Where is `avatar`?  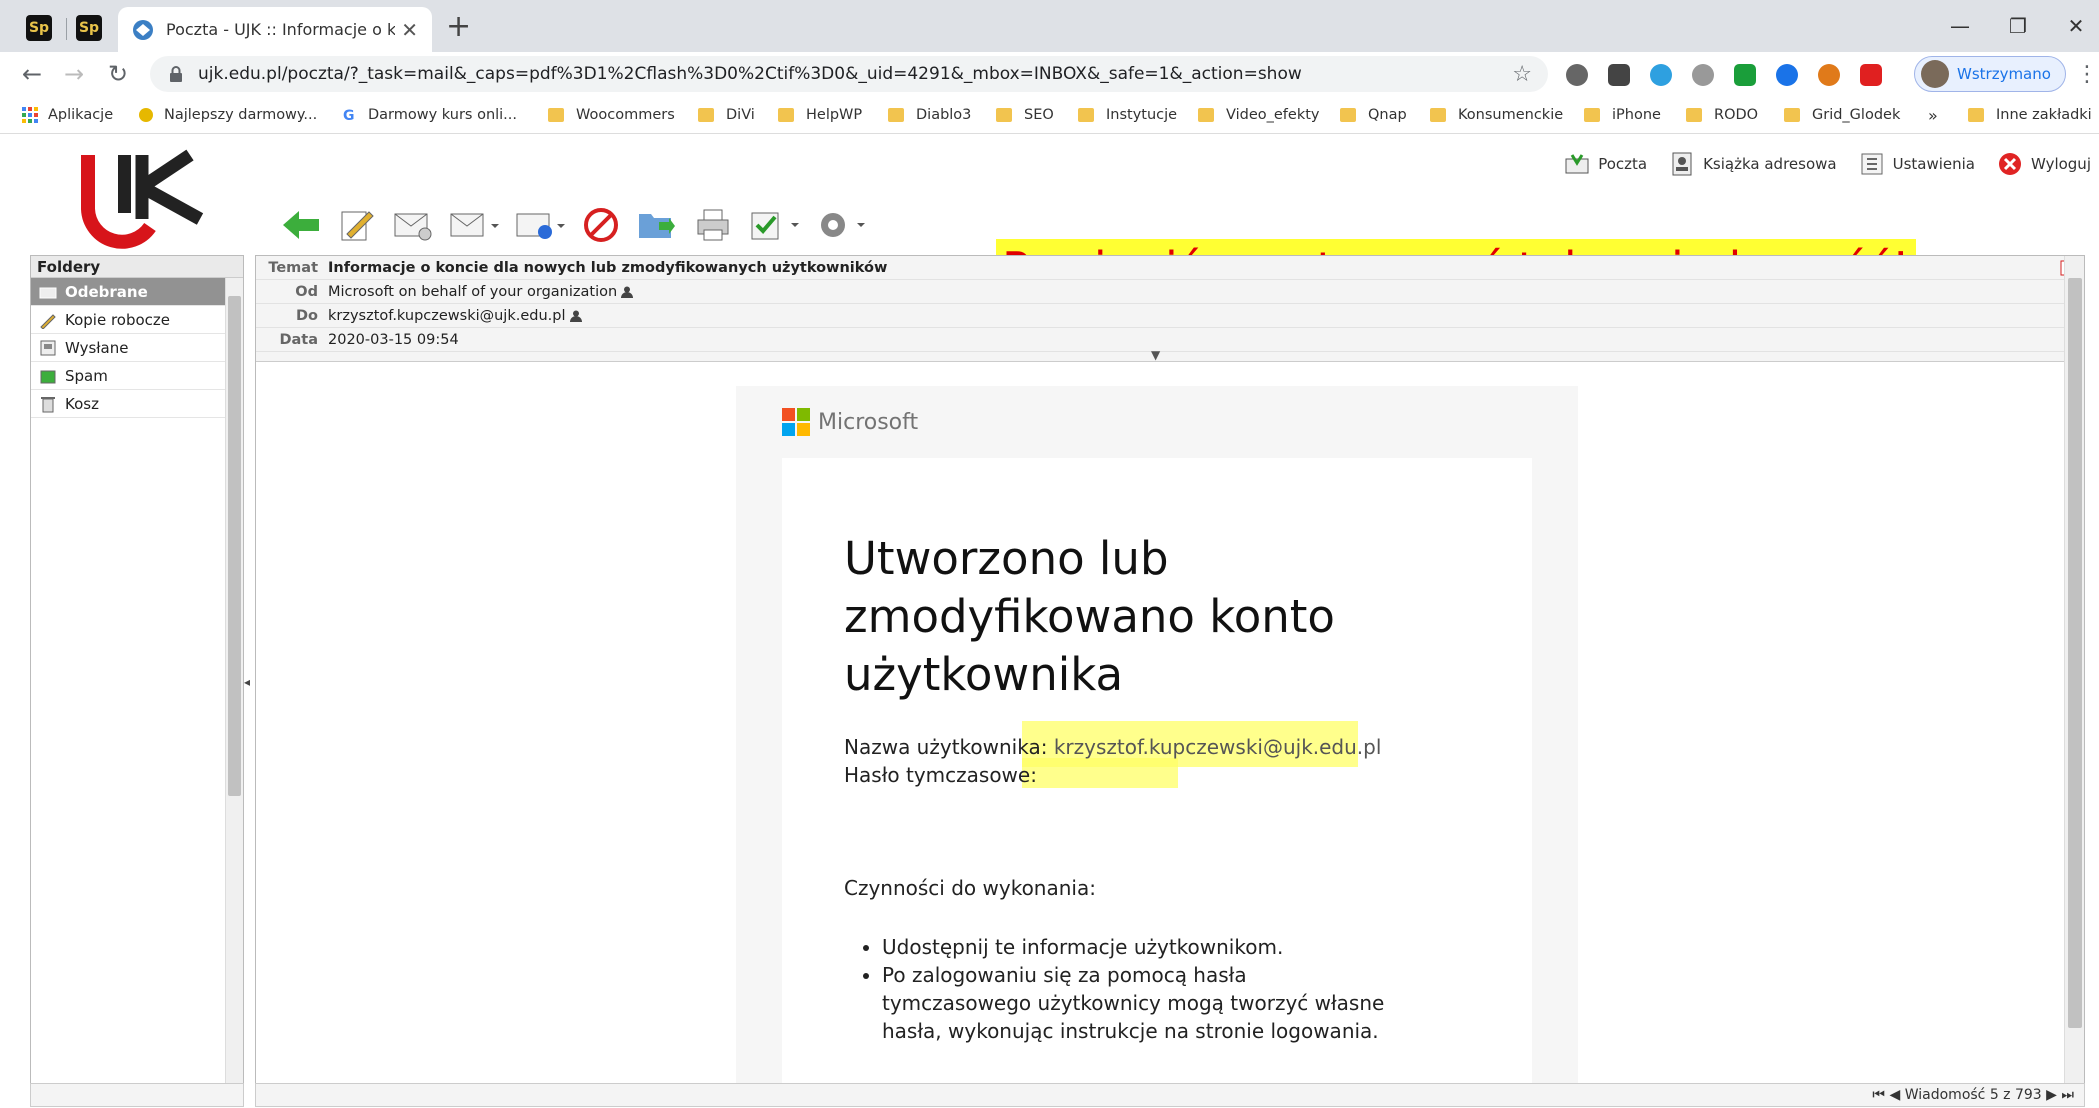 avatar is located at coordinates (1935, 74).